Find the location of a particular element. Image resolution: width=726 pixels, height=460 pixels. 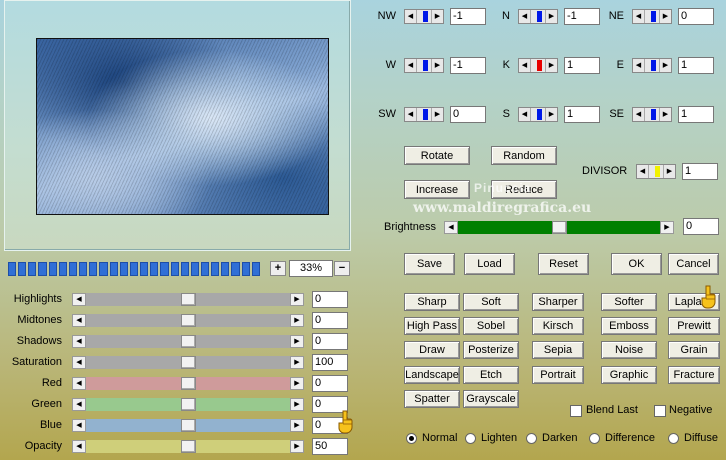

matrix-sw-input: 0 is located at coordinates (468, 114).